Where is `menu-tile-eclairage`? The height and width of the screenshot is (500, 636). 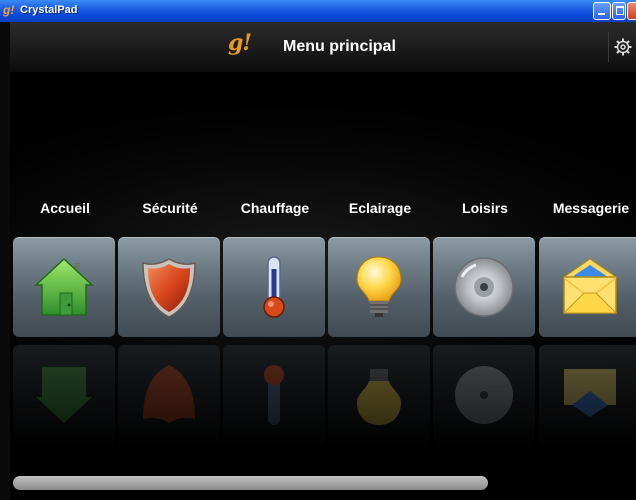
menu-tile-eclairage is located at coordinates (379, 287).